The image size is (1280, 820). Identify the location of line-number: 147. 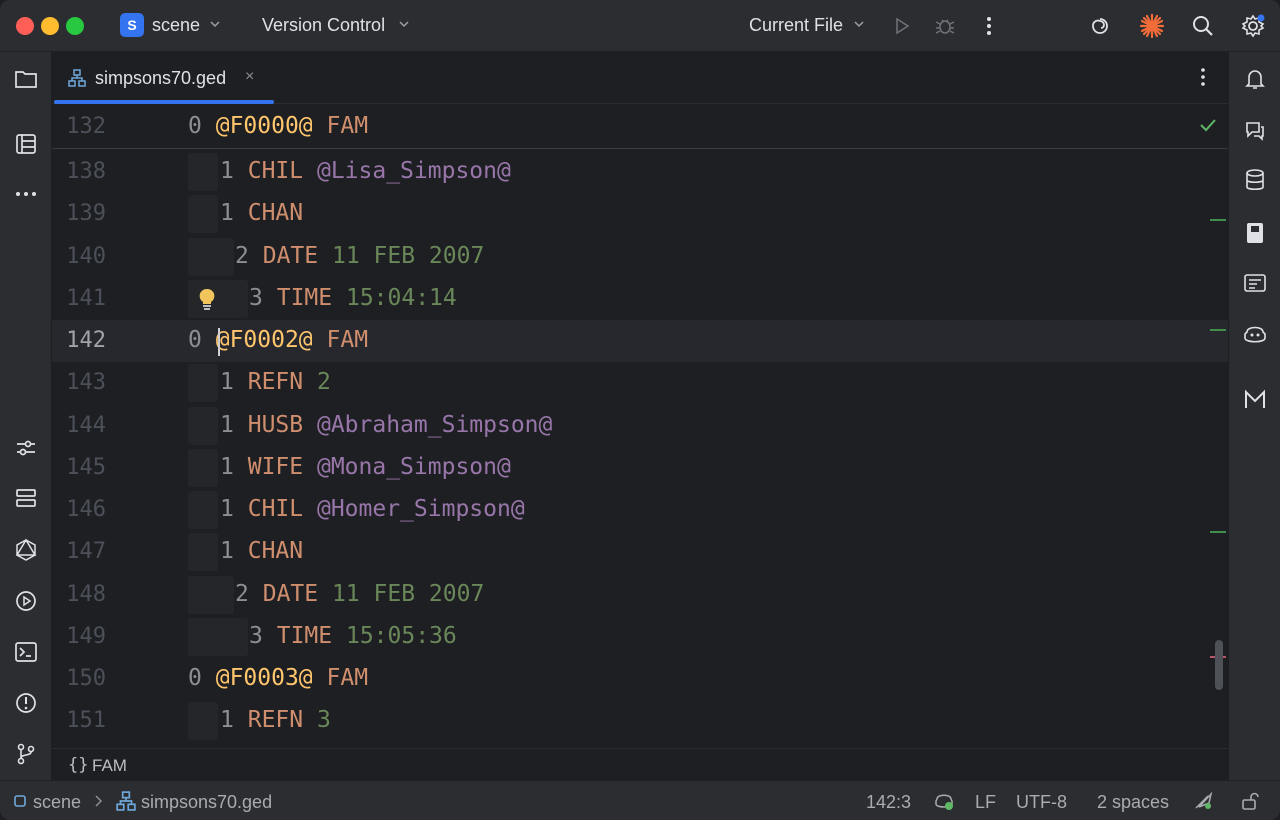
(79, 551).